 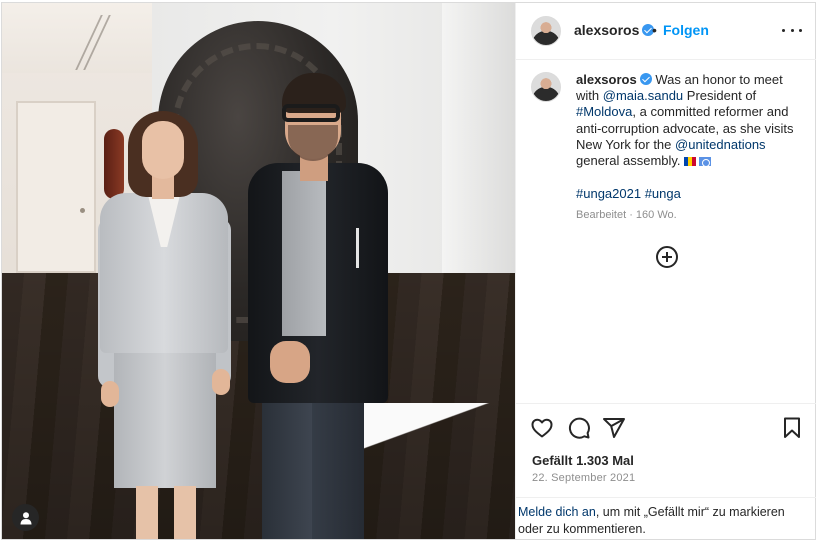 I want to click on caption-hashtags: #unga2021 #unga, so click(x=628, y=193).